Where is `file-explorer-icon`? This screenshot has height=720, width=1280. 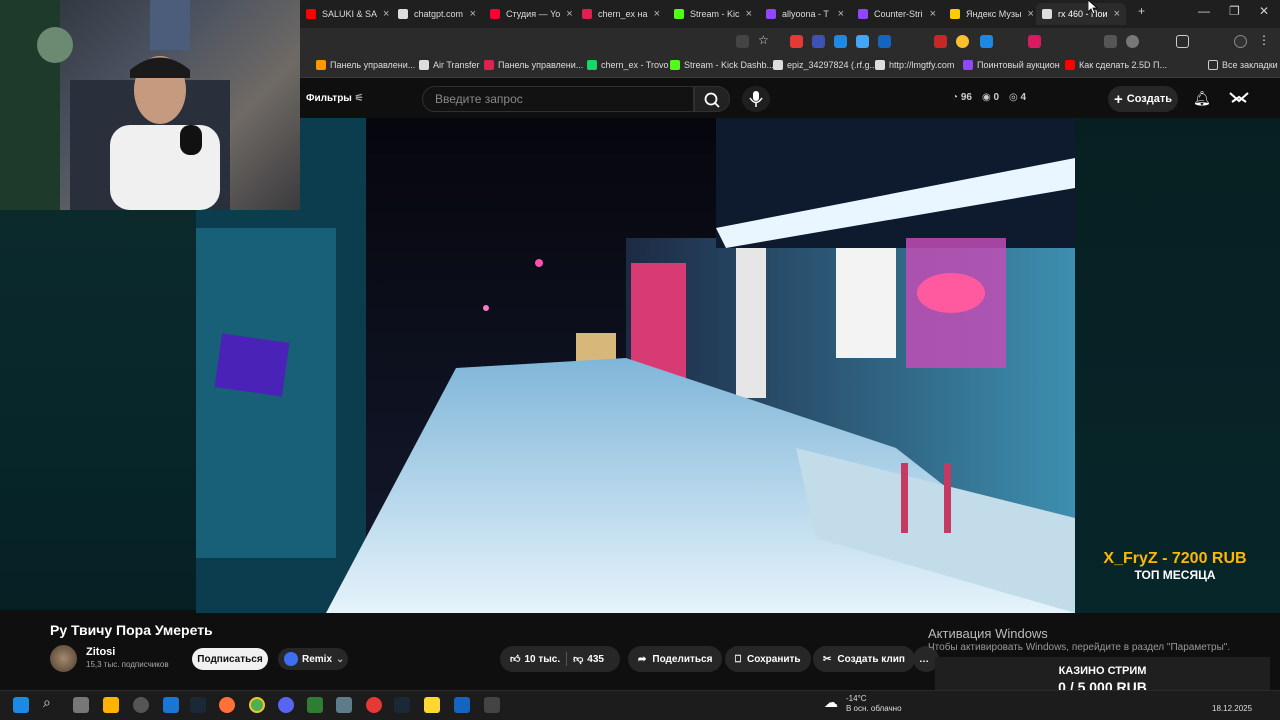
file-explorer-icon is located at coordinates (111, 705).